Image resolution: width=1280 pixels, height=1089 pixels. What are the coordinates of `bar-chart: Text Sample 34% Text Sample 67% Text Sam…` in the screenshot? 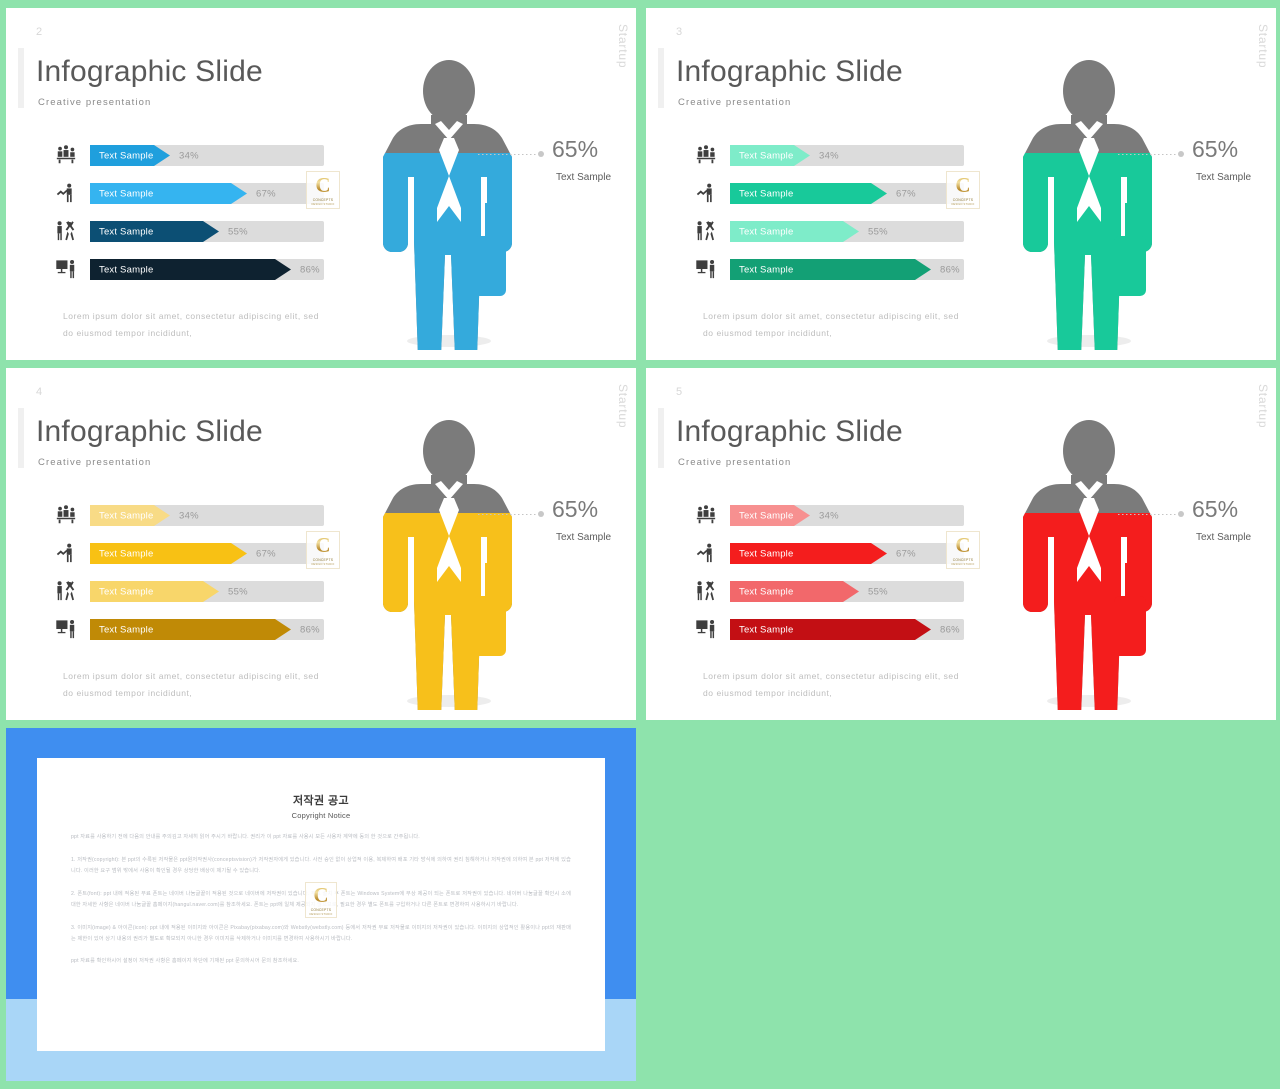 It's located at (199, 577).